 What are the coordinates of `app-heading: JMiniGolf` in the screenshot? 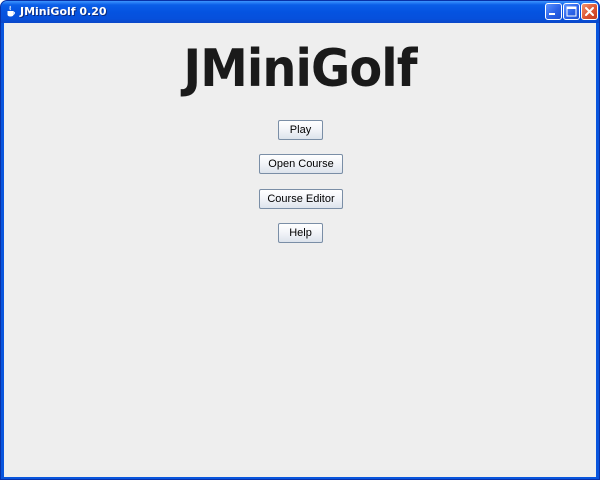 It's located at (300, 69).